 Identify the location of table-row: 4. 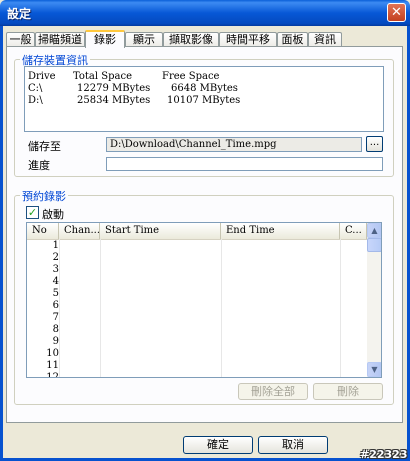
(43, 282).